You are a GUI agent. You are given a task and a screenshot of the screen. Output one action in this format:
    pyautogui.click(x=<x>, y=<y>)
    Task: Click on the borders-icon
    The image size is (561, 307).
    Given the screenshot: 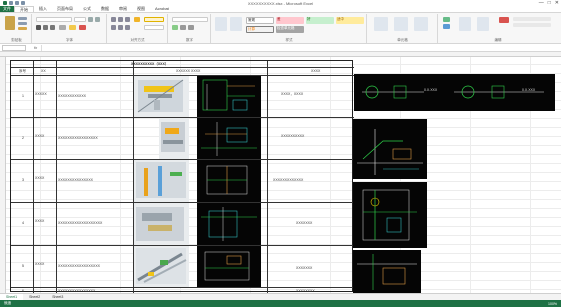 What is the action you would take?
    pyautogui.click(x=62, y=27)
    